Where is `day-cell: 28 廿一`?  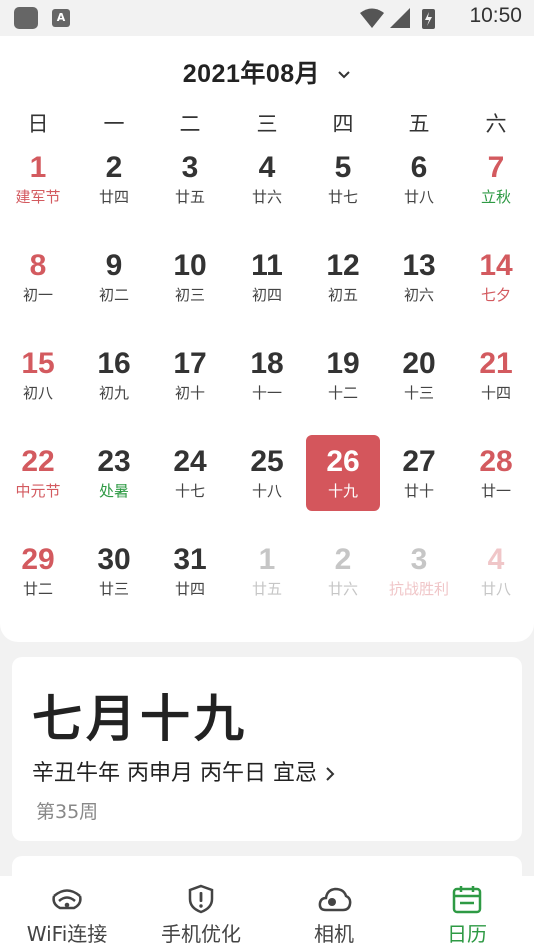 day-cell: 28 廿一 is located at coordinates (496, 473).